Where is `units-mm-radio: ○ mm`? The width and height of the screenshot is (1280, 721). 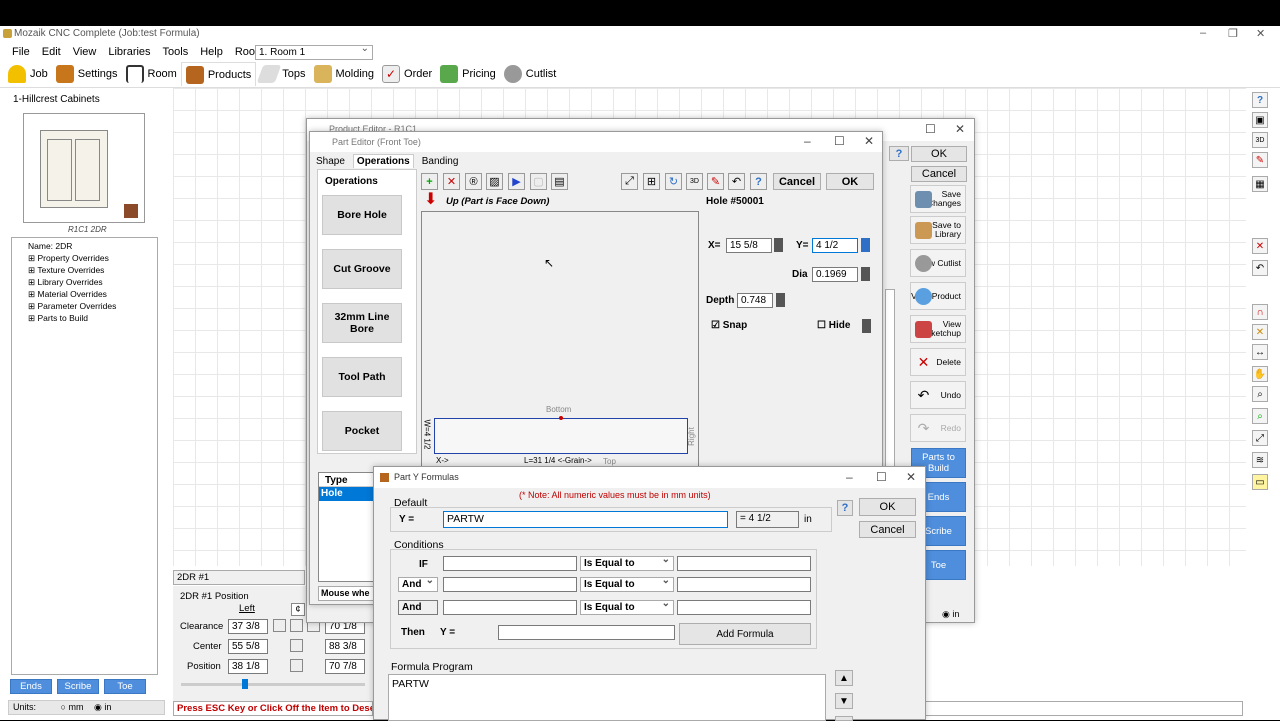
units-mm-radio: ○ mm is located at coordinates (72, 707).